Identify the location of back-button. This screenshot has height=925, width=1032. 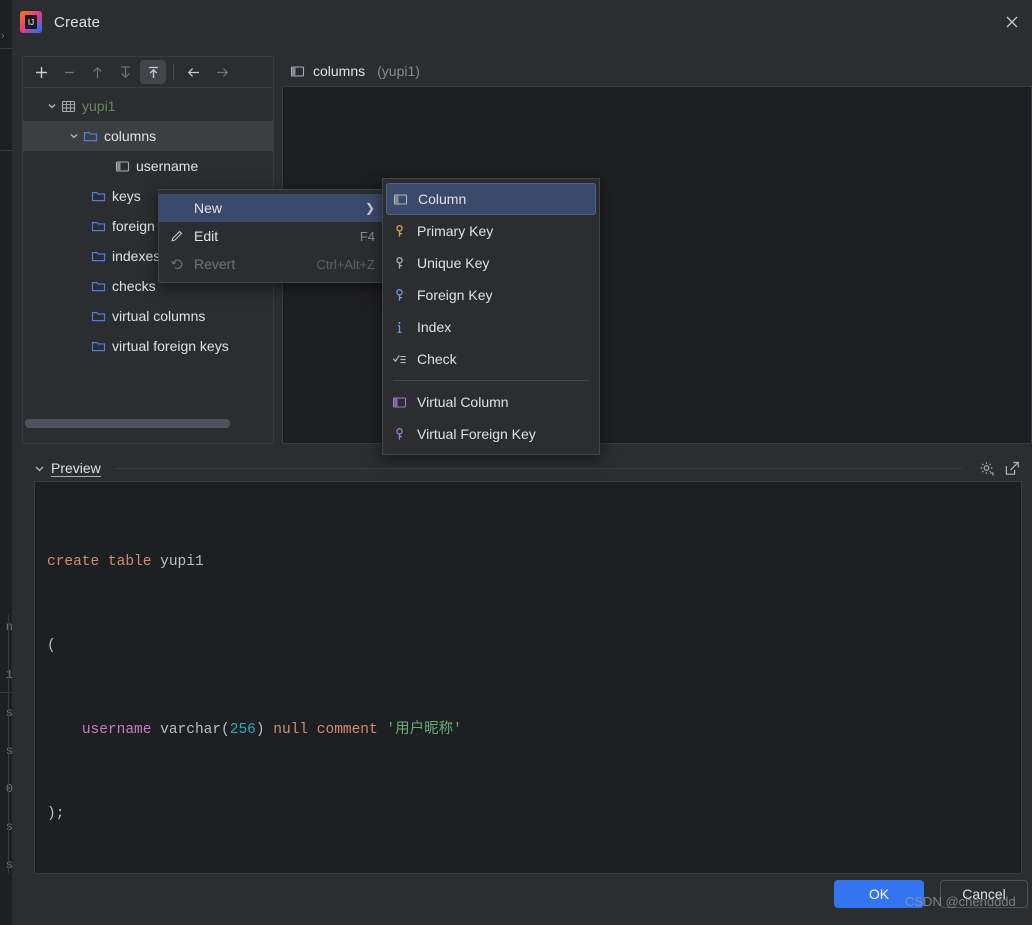
(194, 72).